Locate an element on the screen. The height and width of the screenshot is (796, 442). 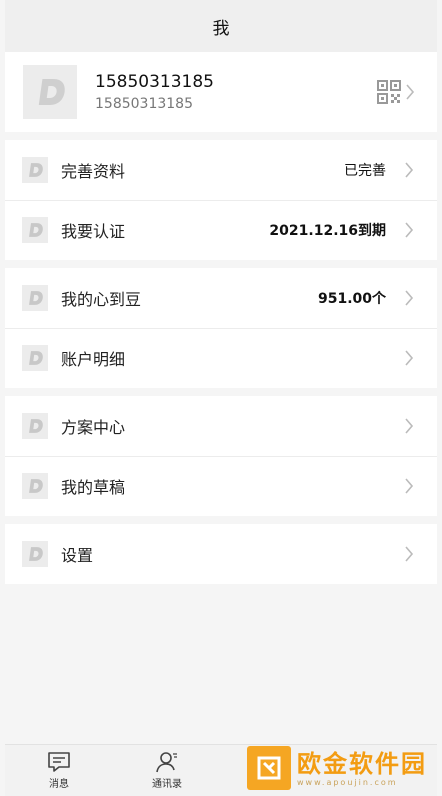
page-title: 我 is located at coordinates (221, 28).